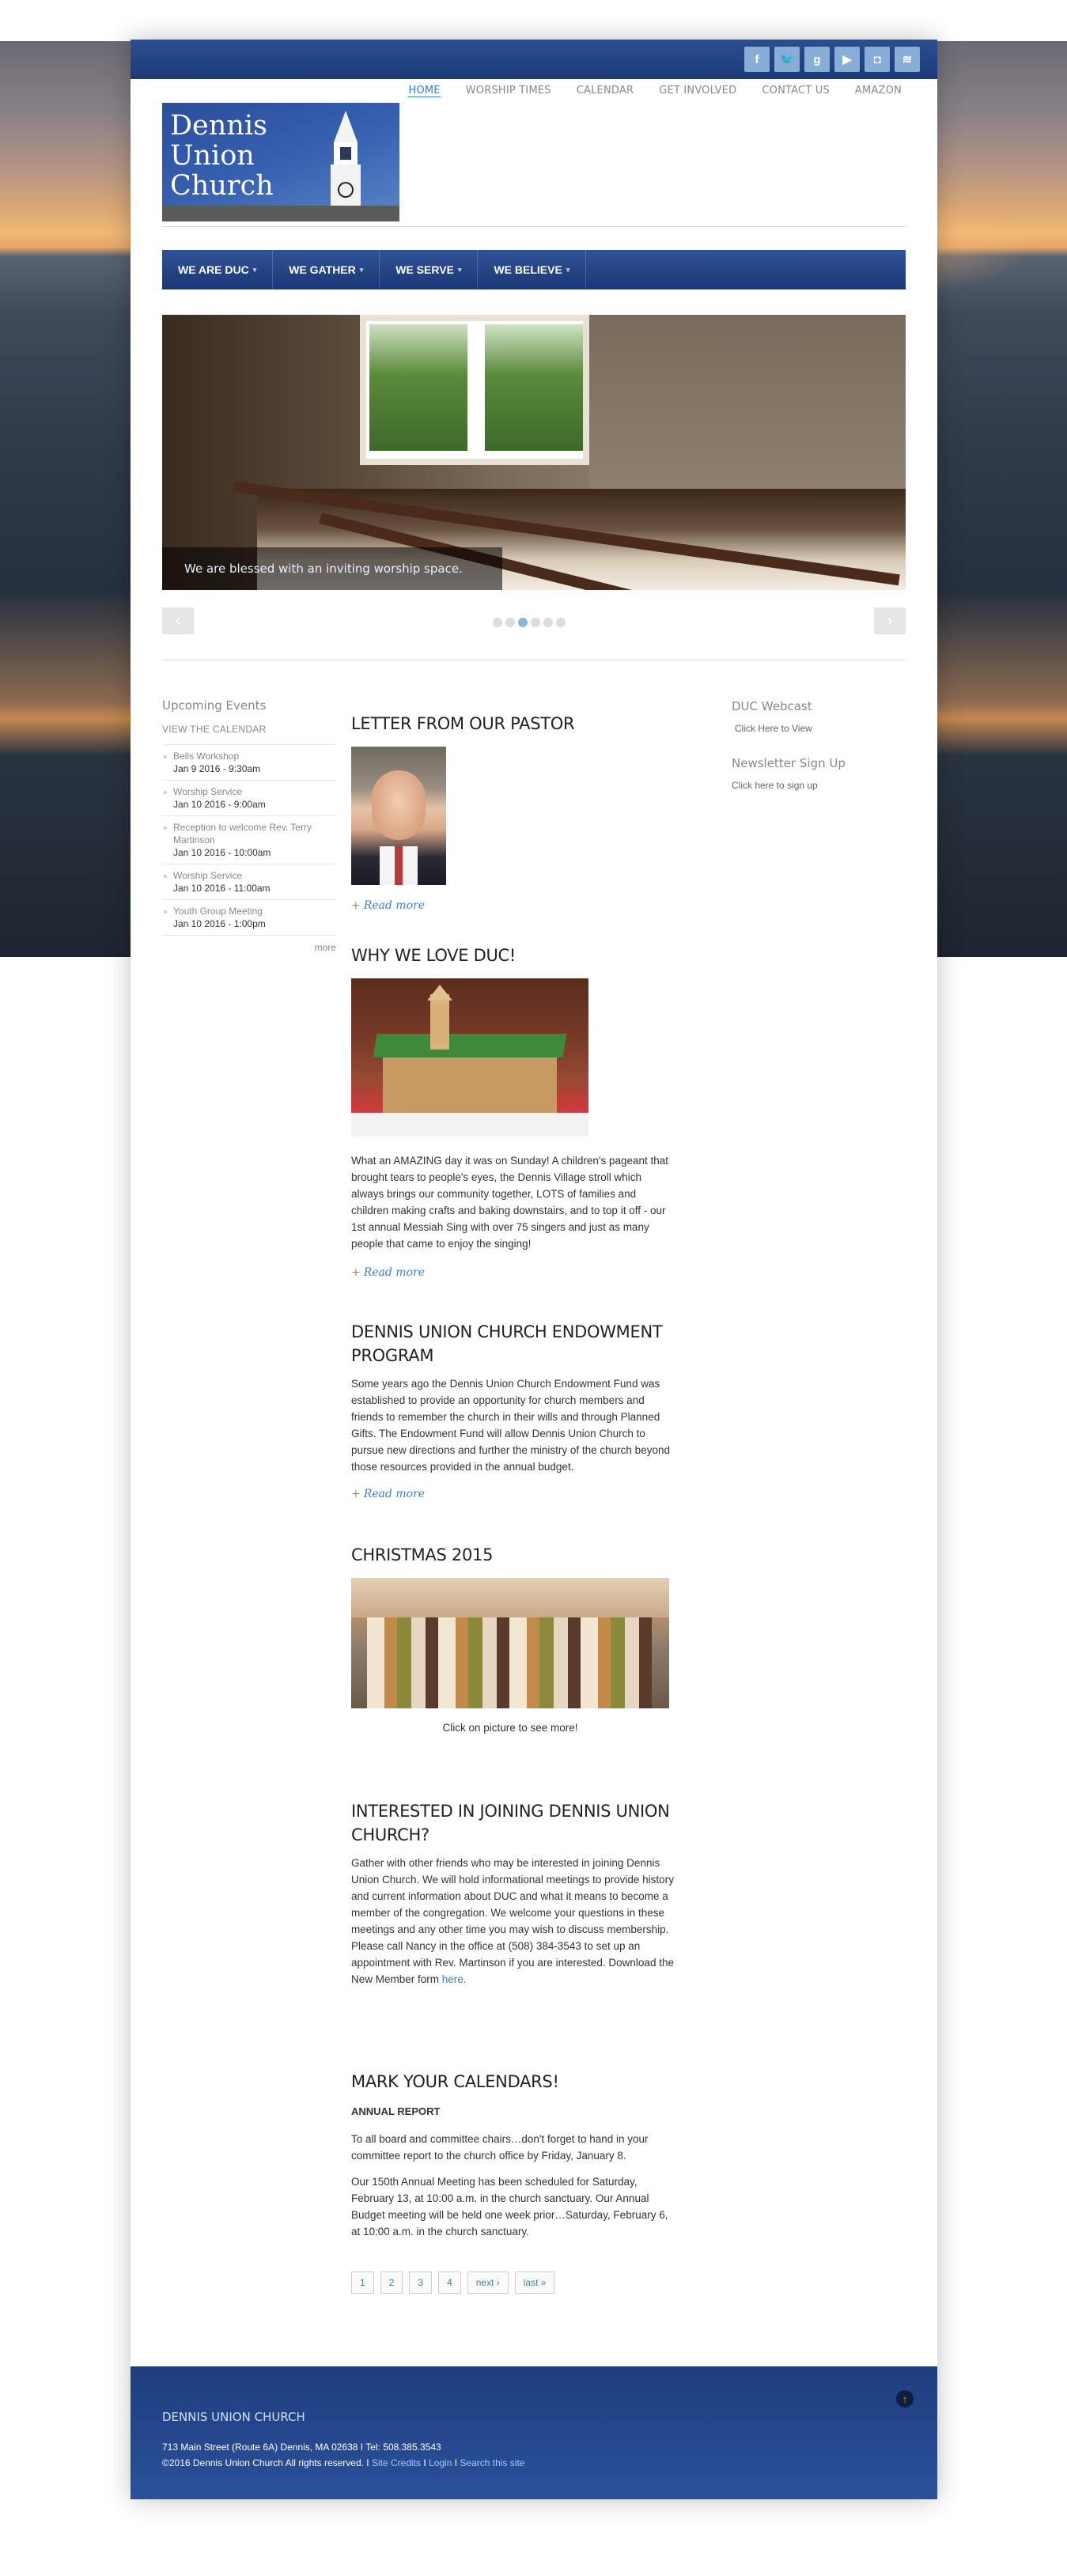 Image resolution: width=1067 pixels, height=2576 pixels. I want to click on search-site-link: Search this site, so click(492, 2462).